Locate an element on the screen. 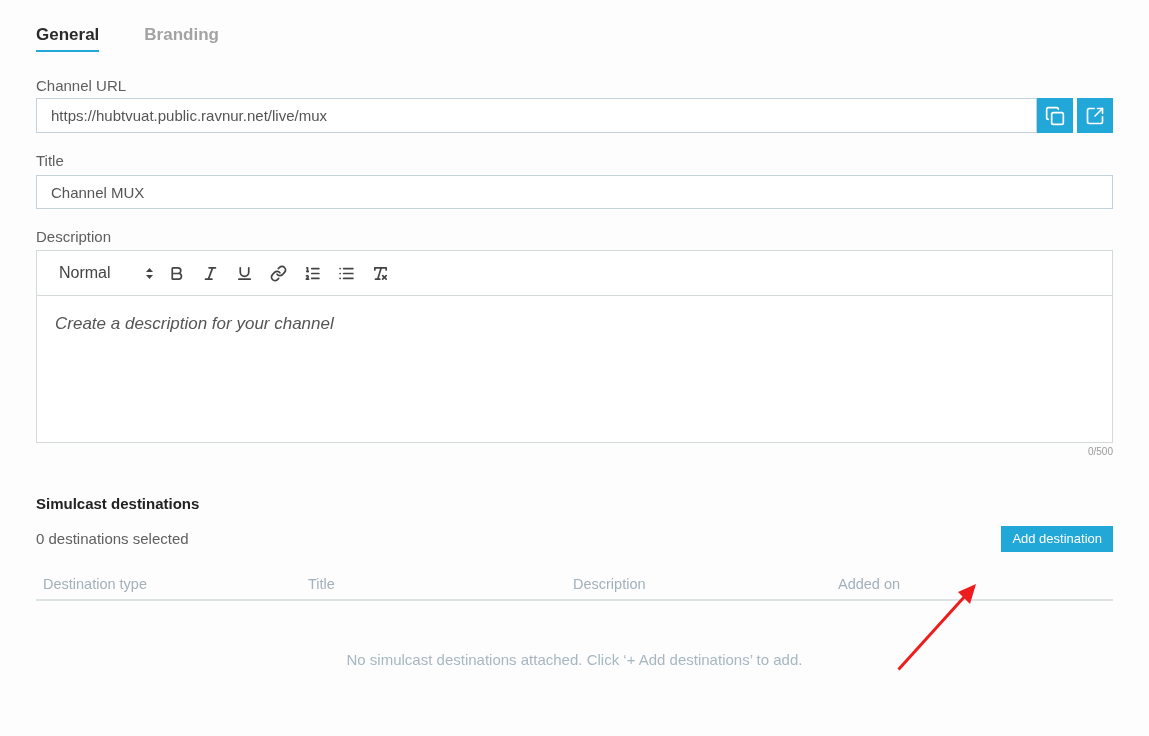  field-label: Title is located at coordinates (50, 161).